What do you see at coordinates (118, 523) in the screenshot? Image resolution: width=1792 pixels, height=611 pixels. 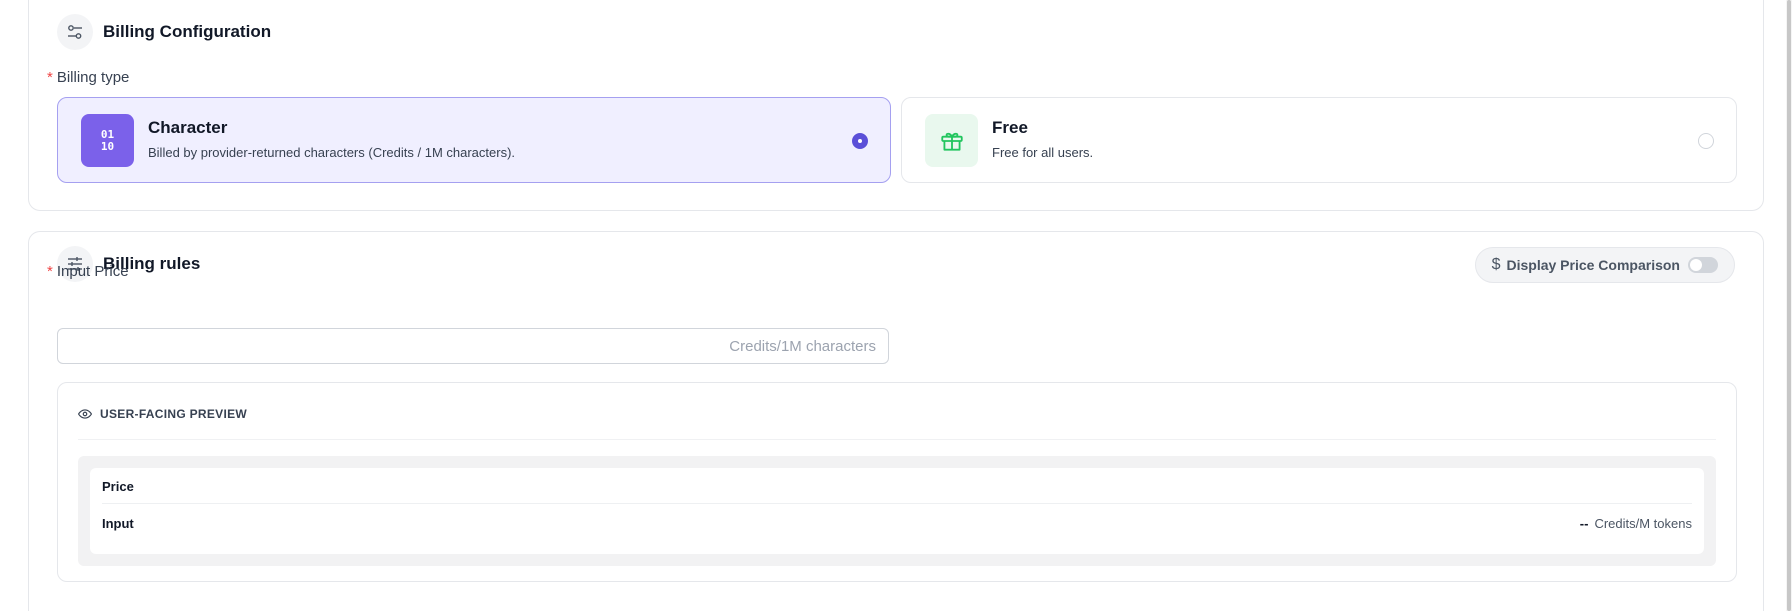 I see `row-label-input: Input` at bounding box center [118, 523].